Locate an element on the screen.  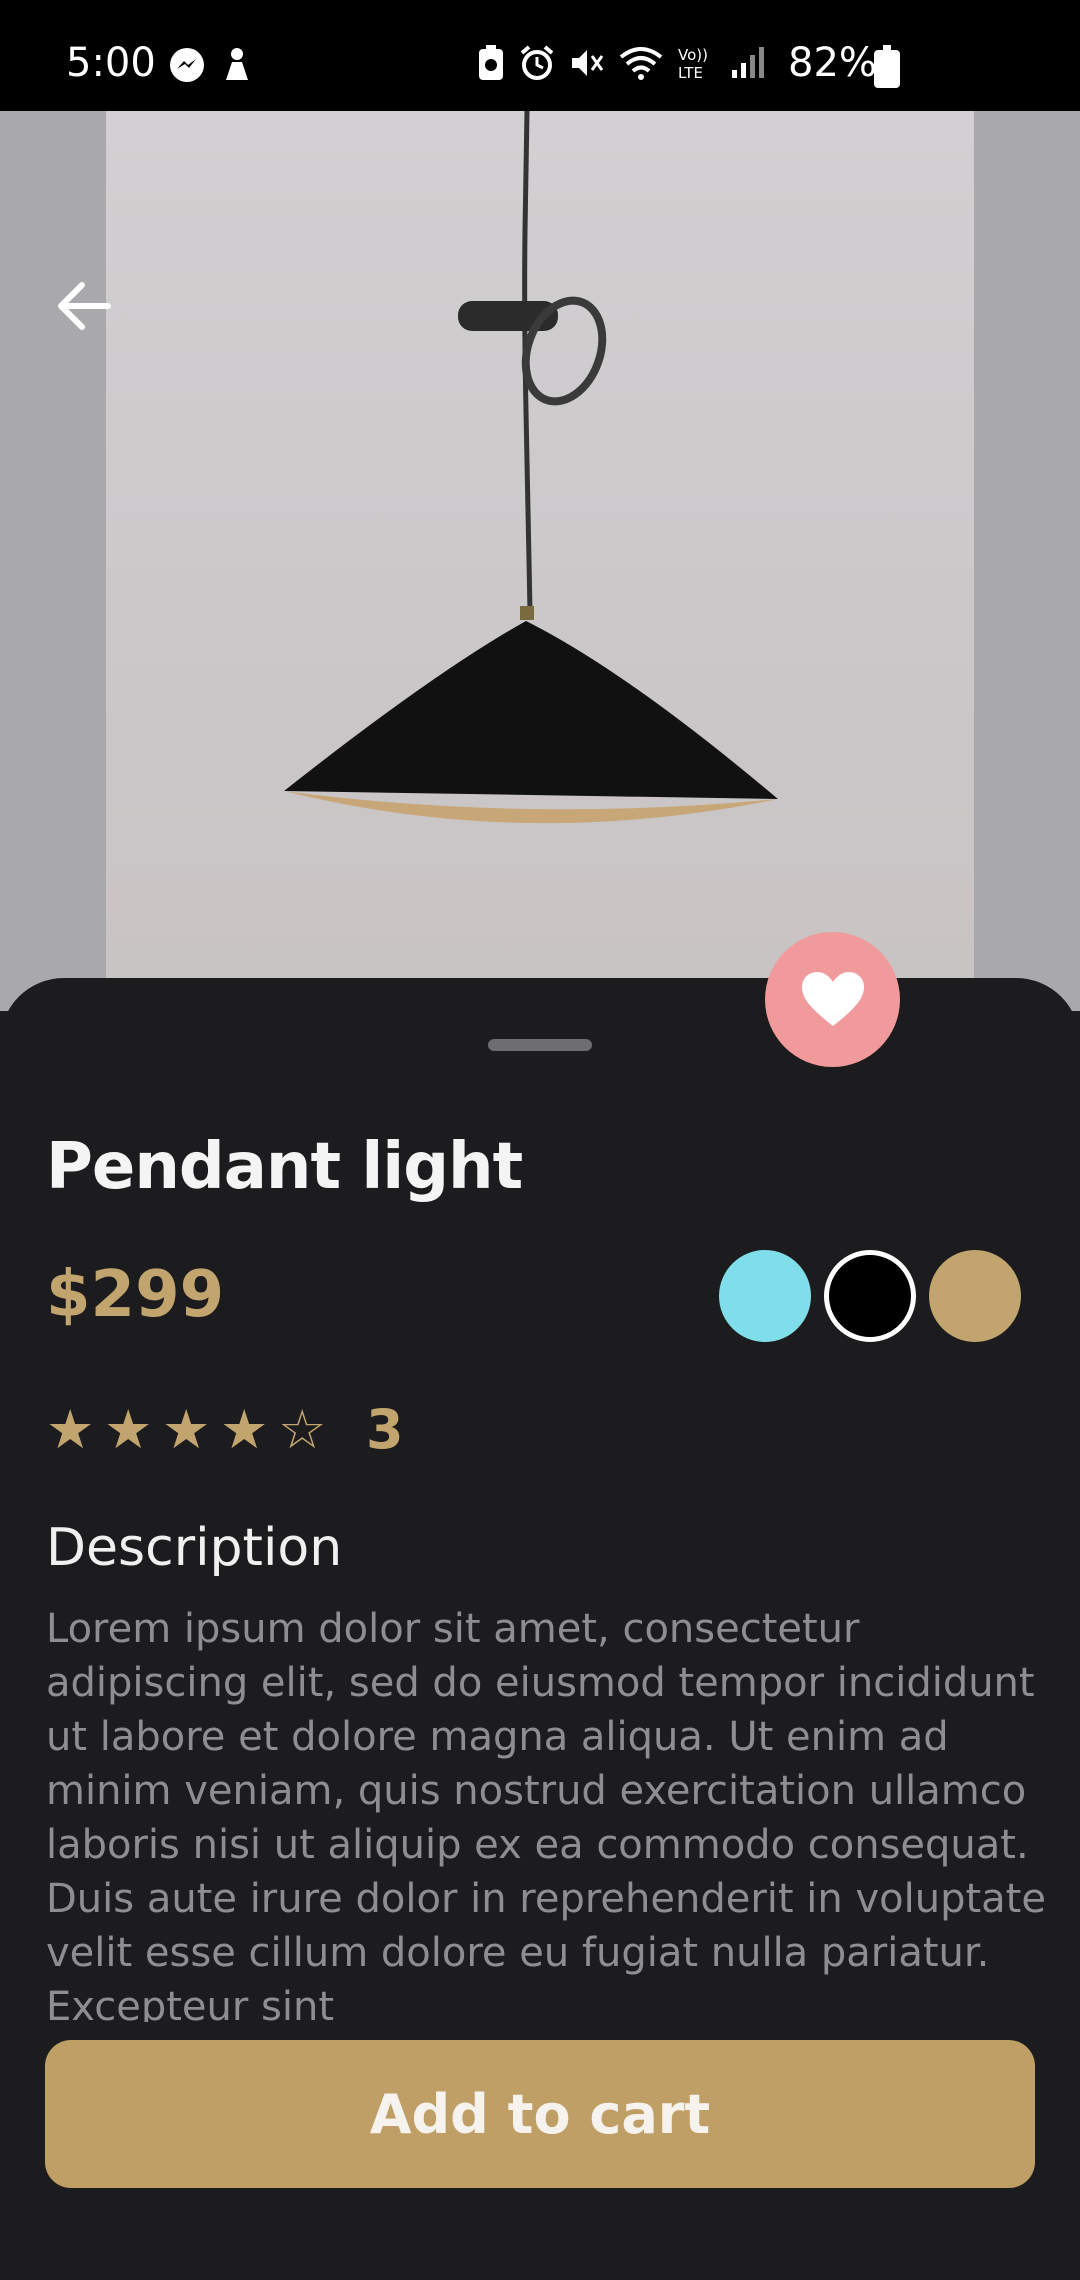
status-time: 5:00 is located at coordinates (111, 63).